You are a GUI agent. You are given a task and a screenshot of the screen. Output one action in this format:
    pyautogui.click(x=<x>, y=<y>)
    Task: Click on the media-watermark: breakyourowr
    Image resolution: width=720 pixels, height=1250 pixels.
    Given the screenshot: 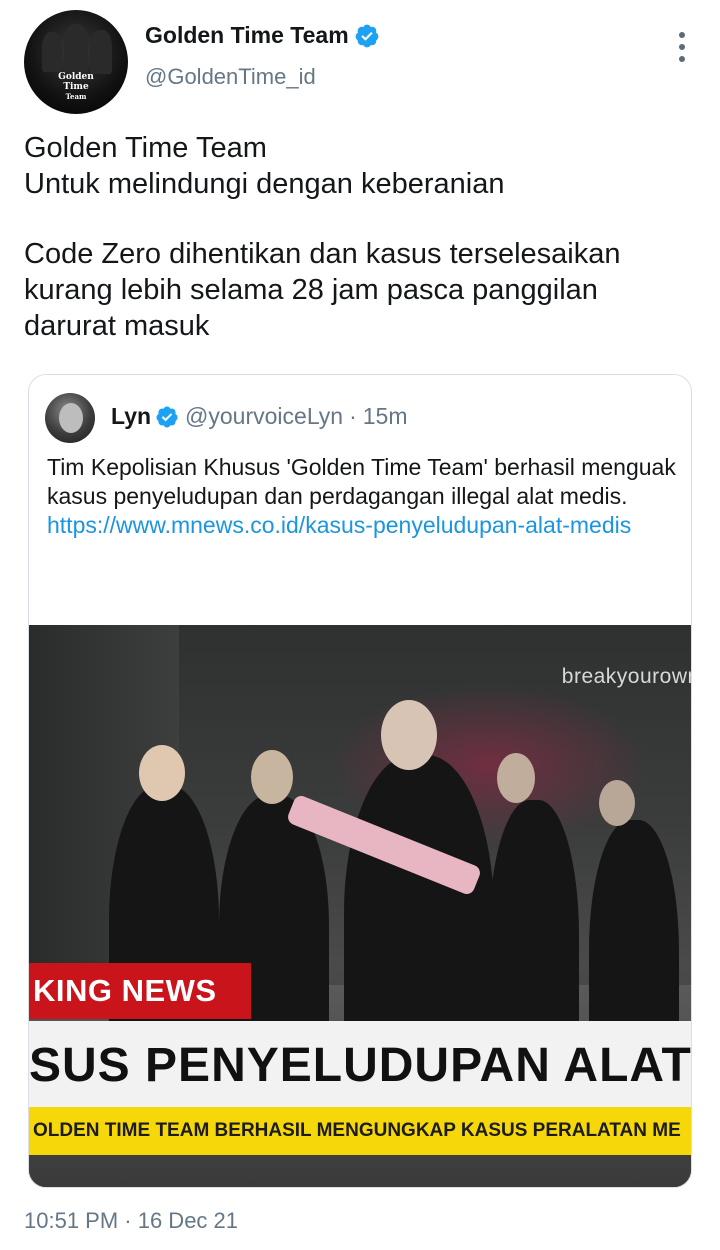 What is the action you would take?
    pyautogui.click(x=626, y=676)
    